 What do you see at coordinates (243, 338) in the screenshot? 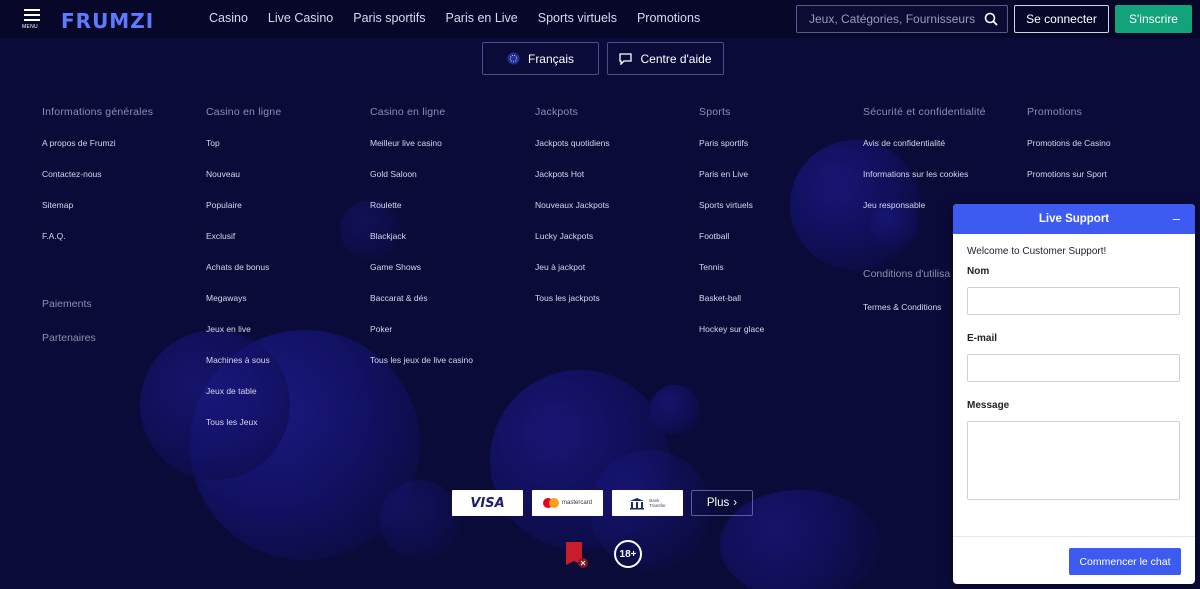
I see `footer-link: Jeux en live` at bounding box center [243, 338].